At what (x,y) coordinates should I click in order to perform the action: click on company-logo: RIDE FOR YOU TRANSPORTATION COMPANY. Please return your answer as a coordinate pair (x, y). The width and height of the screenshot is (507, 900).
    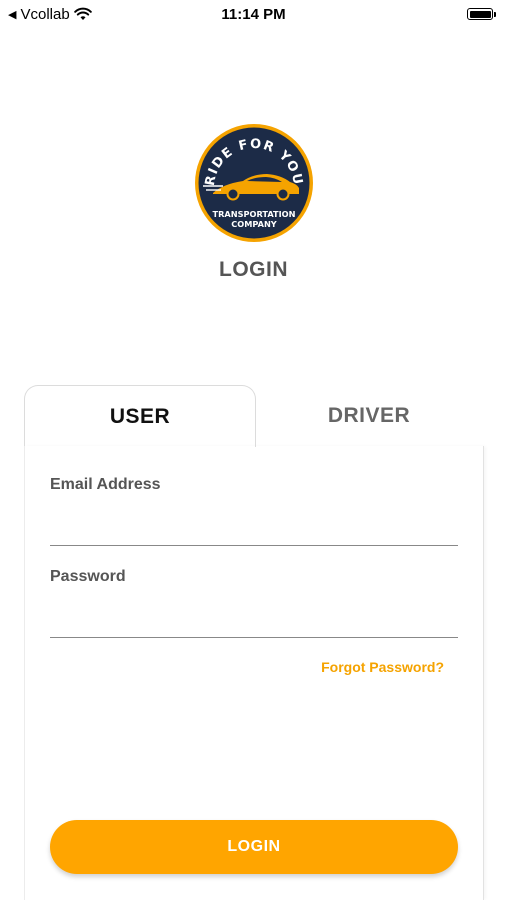
    Looking at the image, I should click on (254, 183).